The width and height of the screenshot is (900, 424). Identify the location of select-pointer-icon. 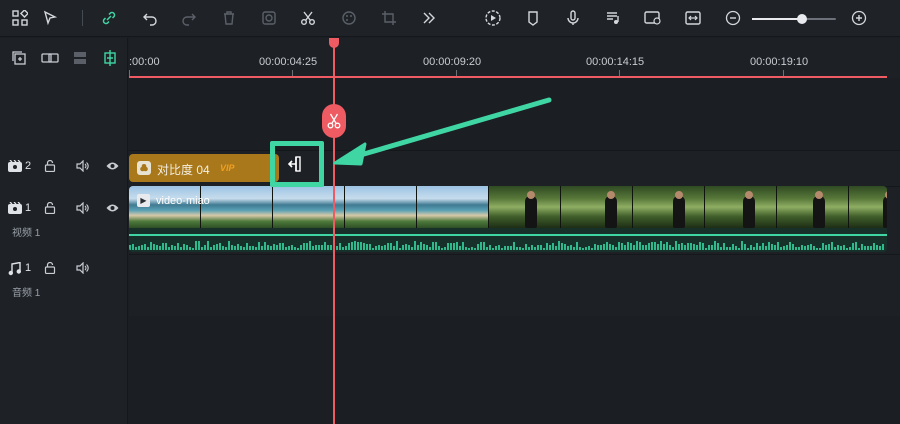
(51, 18).